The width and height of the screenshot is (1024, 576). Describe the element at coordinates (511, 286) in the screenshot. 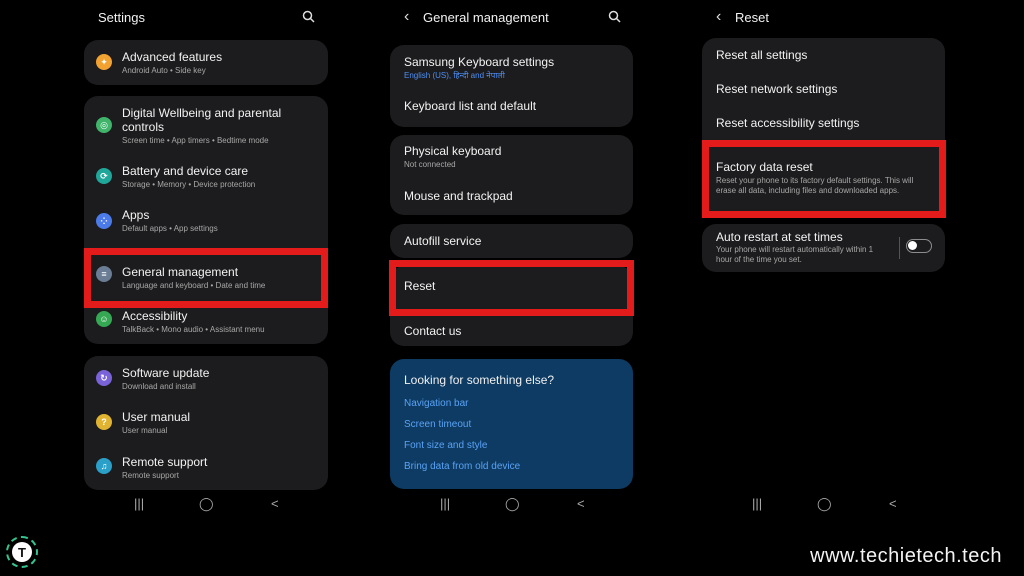

I see `reset-item: Reset` at that location.